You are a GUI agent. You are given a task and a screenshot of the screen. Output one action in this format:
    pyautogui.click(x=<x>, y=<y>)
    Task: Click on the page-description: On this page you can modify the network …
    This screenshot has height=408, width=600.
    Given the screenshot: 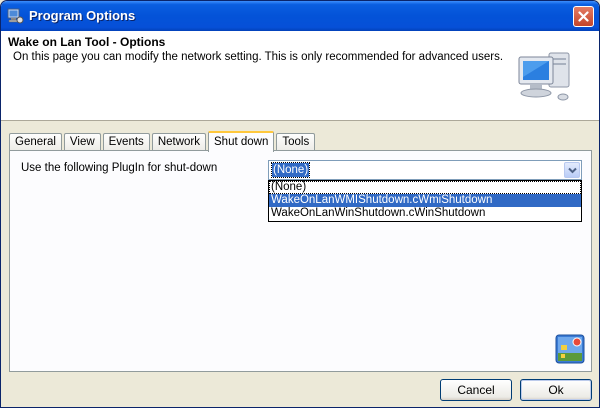 What is the action you would take?
    pyautogui.click(x=258, y=57)
    